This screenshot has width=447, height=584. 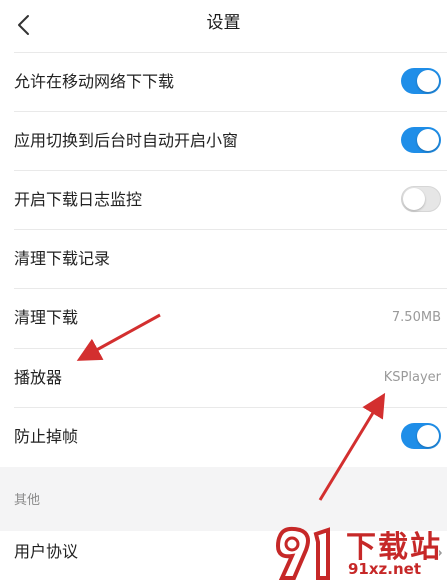 What do you see at coordinates (416, 317) in the screenshot?
I see `cache-size-value: 7.50MB` at bounding box center [416, 317].